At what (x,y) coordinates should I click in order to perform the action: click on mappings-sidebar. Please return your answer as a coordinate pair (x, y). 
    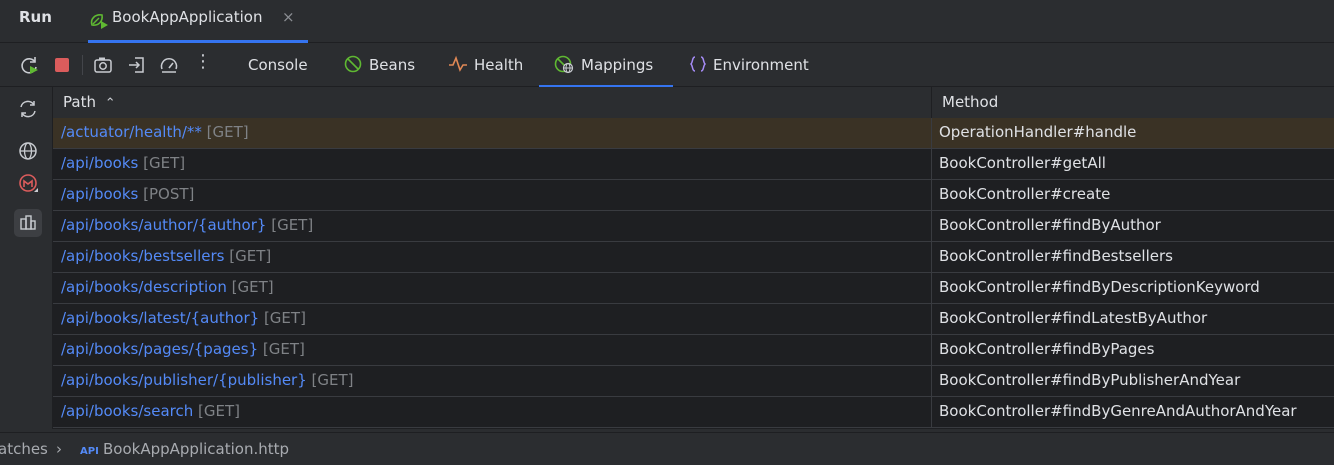
    Looking at the image, I should click on (26, 258).